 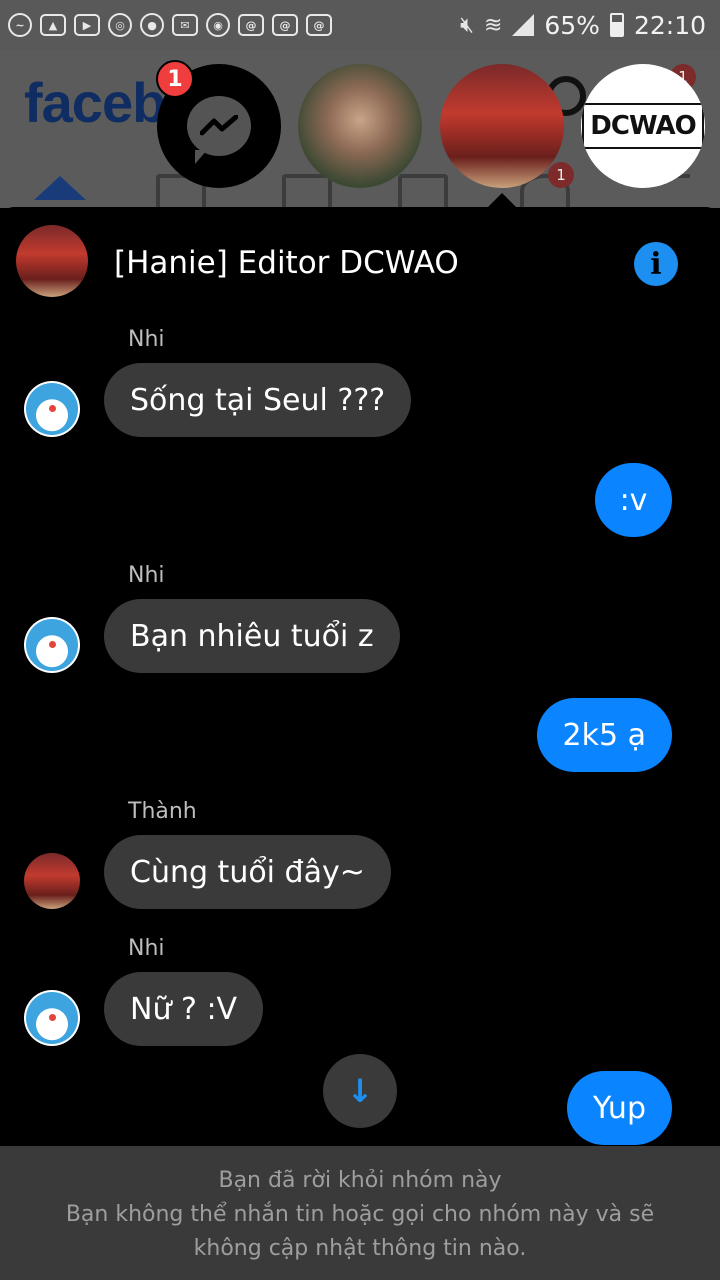 What do you see at coordinates (219, 125) in the screenshot?
I see `messenger-bolt-icon` at bounding box center [219, 125].